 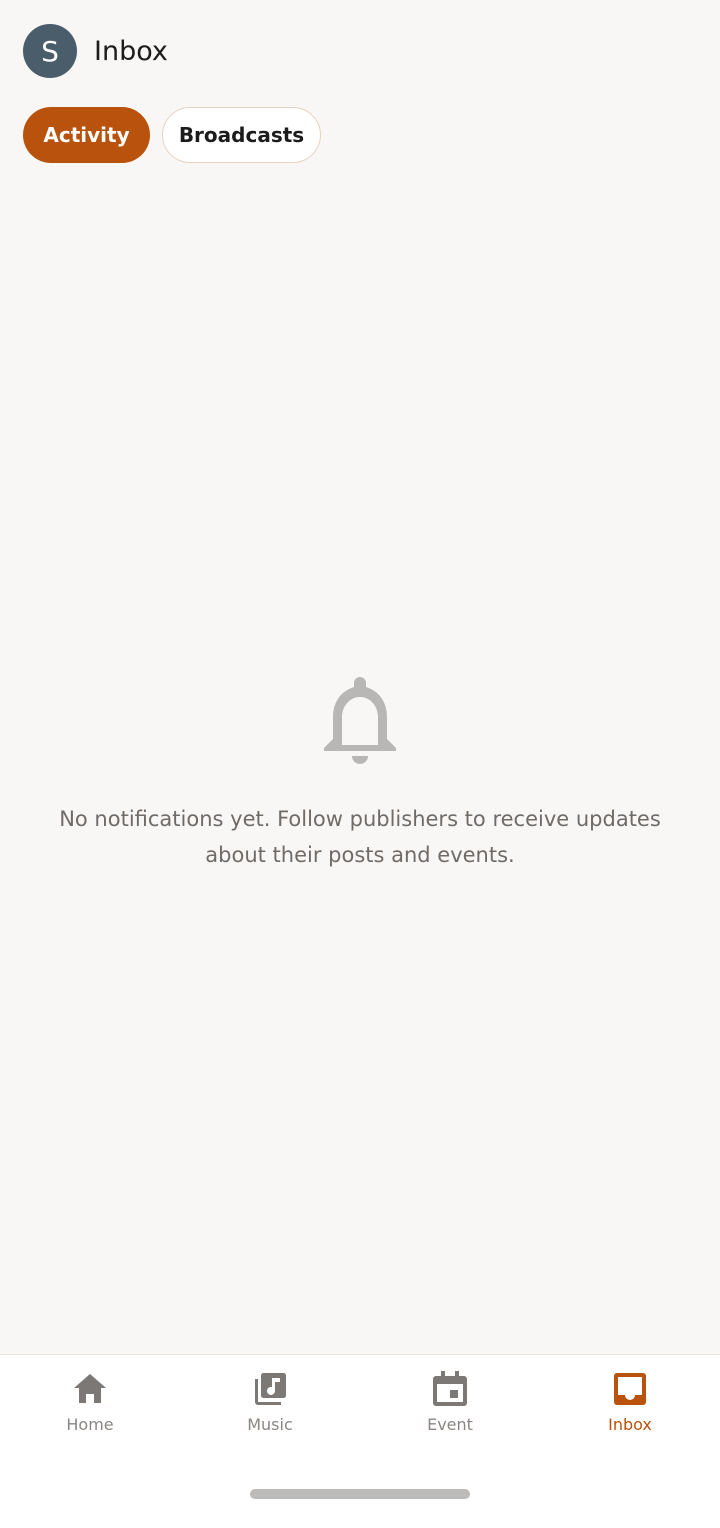 I want to click on tab-bar: Activity Broadcasts, so click(x=172, y=135).